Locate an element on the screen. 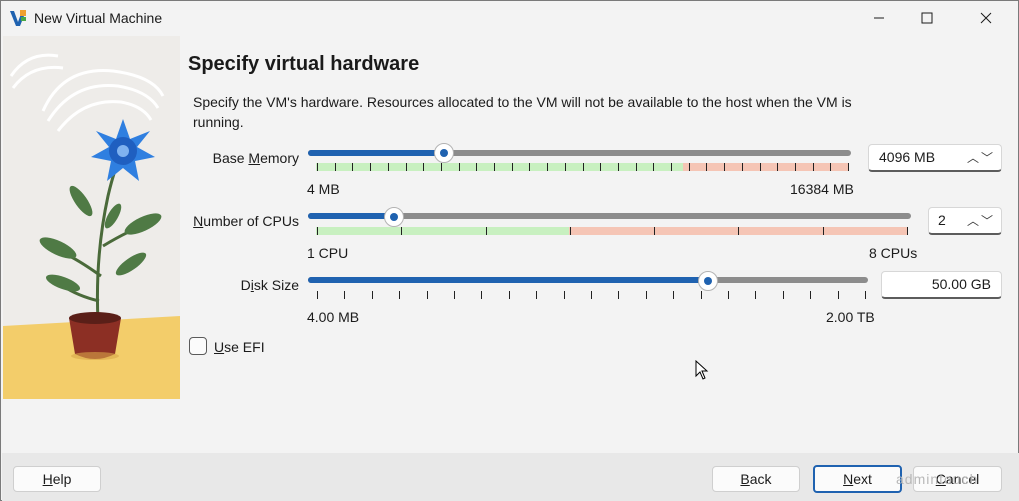 This screenshot has width=1019, height=501. maximize-icon is located at coordinates (927, 18).